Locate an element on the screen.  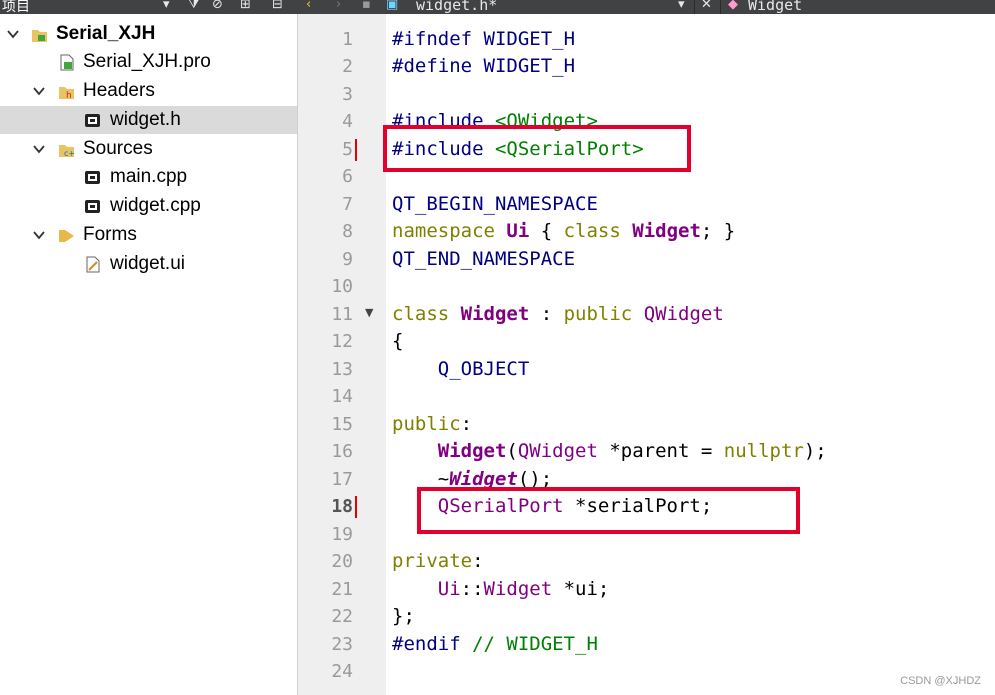
code-line: class Widget : public QWidget is located at coordinates (558, 314).